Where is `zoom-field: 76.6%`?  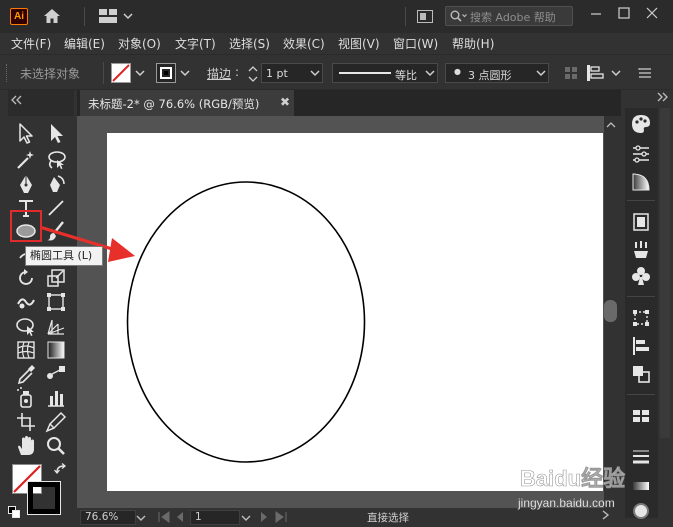
zoom-field: 76.6% is located at coordinates (108, 517).